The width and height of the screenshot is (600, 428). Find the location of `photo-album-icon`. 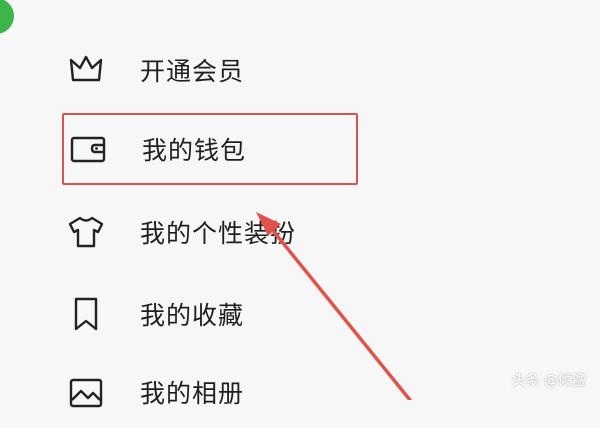

photo-album-icon is located at coordinates (86, 392).